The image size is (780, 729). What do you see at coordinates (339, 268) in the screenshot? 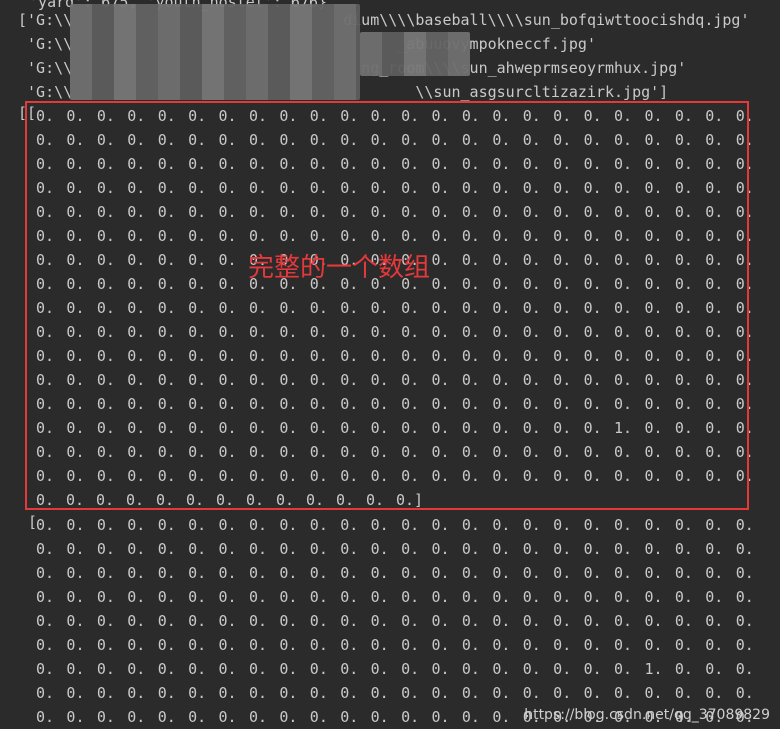
I see `annotation-label: 完整的一个数组` at bounding box center [339, 268].